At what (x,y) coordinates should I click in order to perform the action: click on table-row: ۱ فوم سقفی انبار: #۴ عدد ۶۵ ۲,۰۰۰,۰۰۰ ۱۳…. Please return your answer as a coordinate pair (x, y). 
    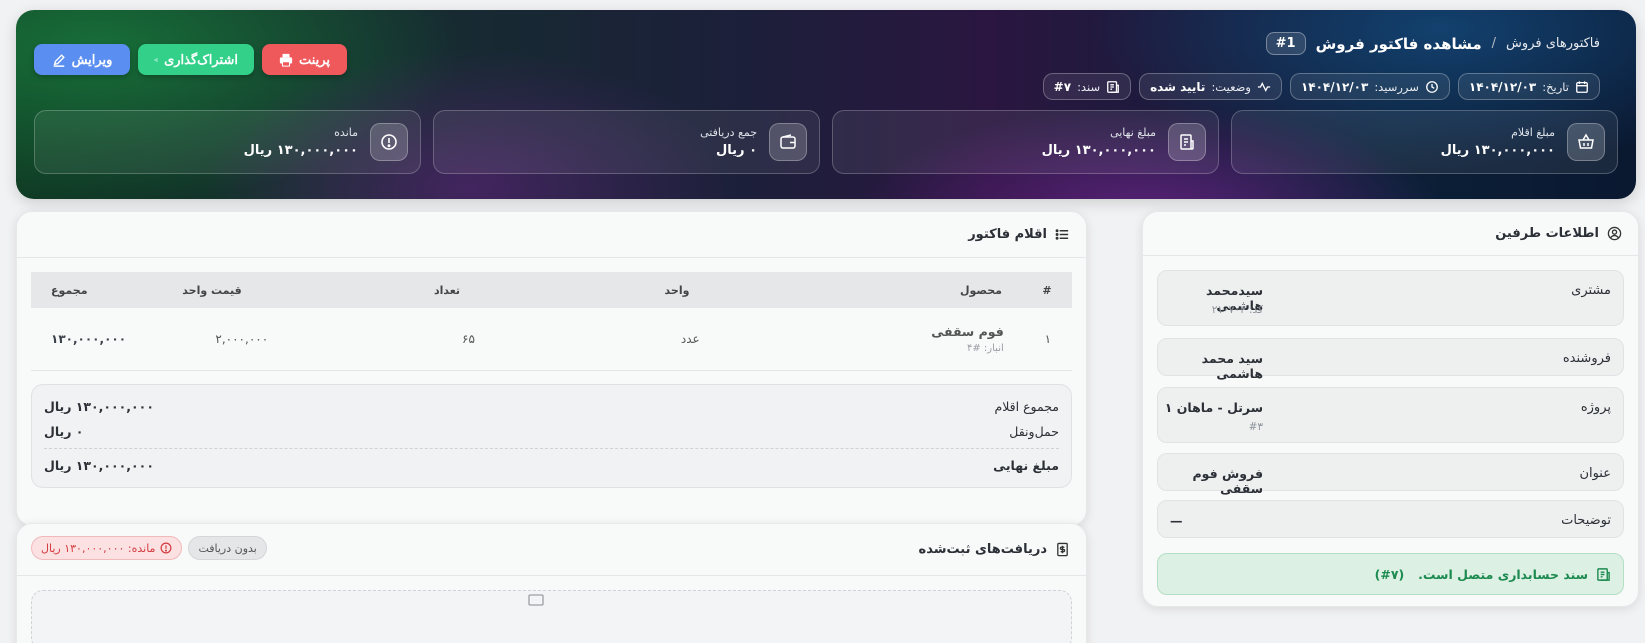
    Looking at the image, I should click on (551, 339).